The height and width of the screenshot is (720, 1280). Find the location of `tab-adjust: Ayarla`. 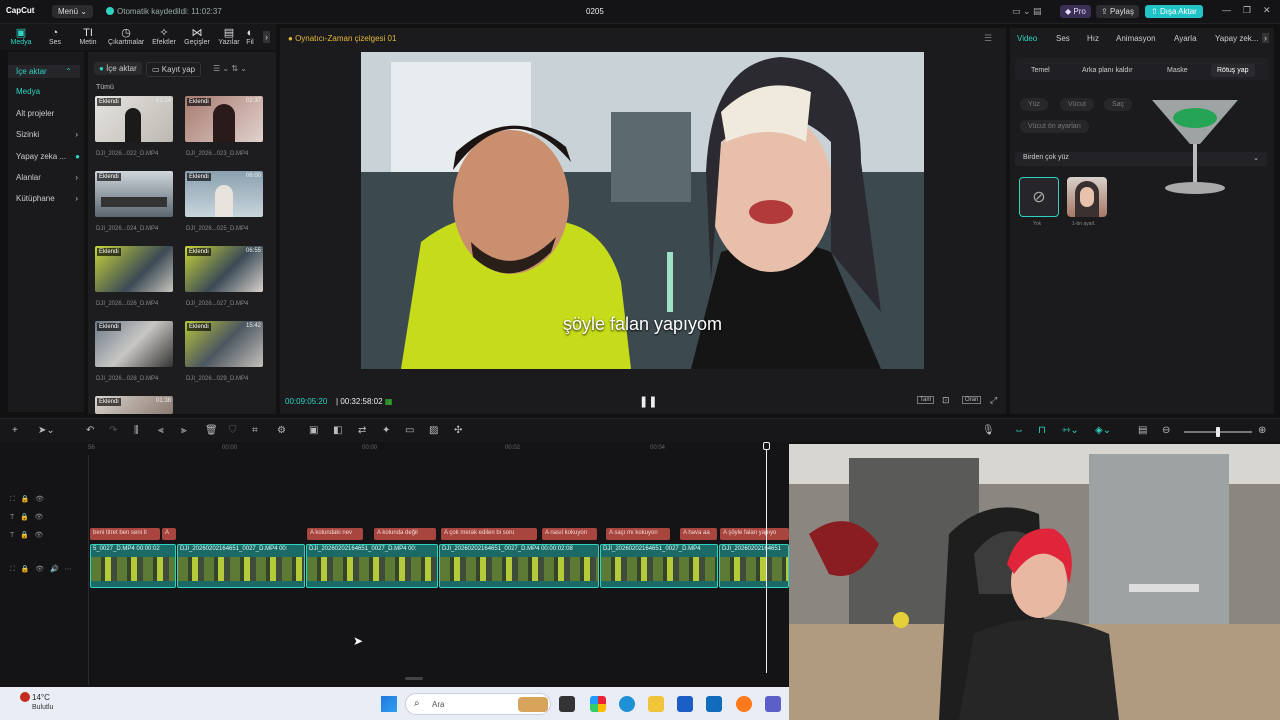

tab-adjust: Ayarla is located at coordinates (1185, 38).